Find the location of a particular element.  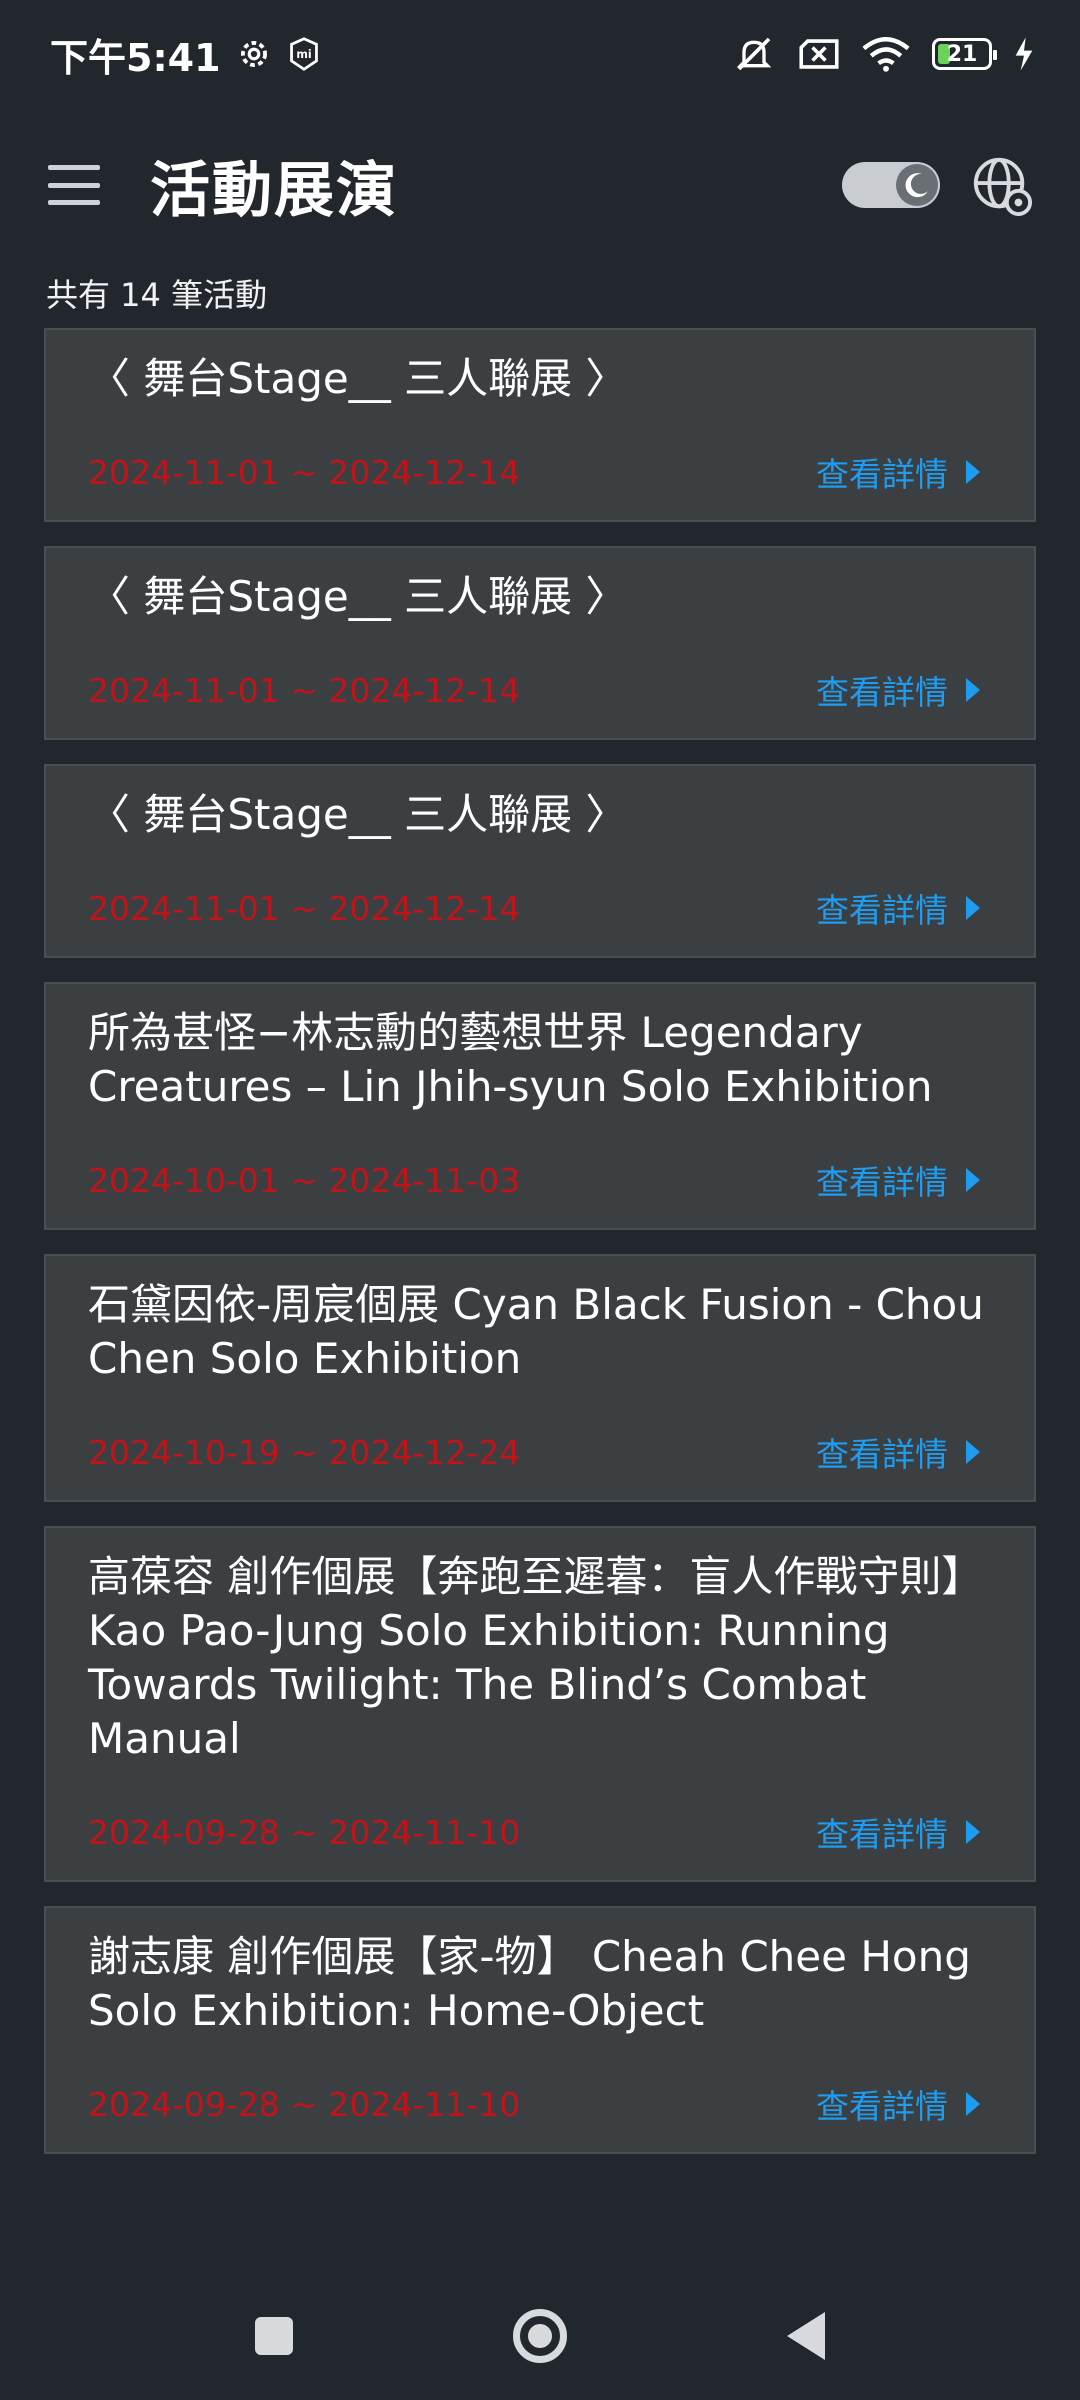

hamburger-menu-icon is located at coordinates (74, 185).